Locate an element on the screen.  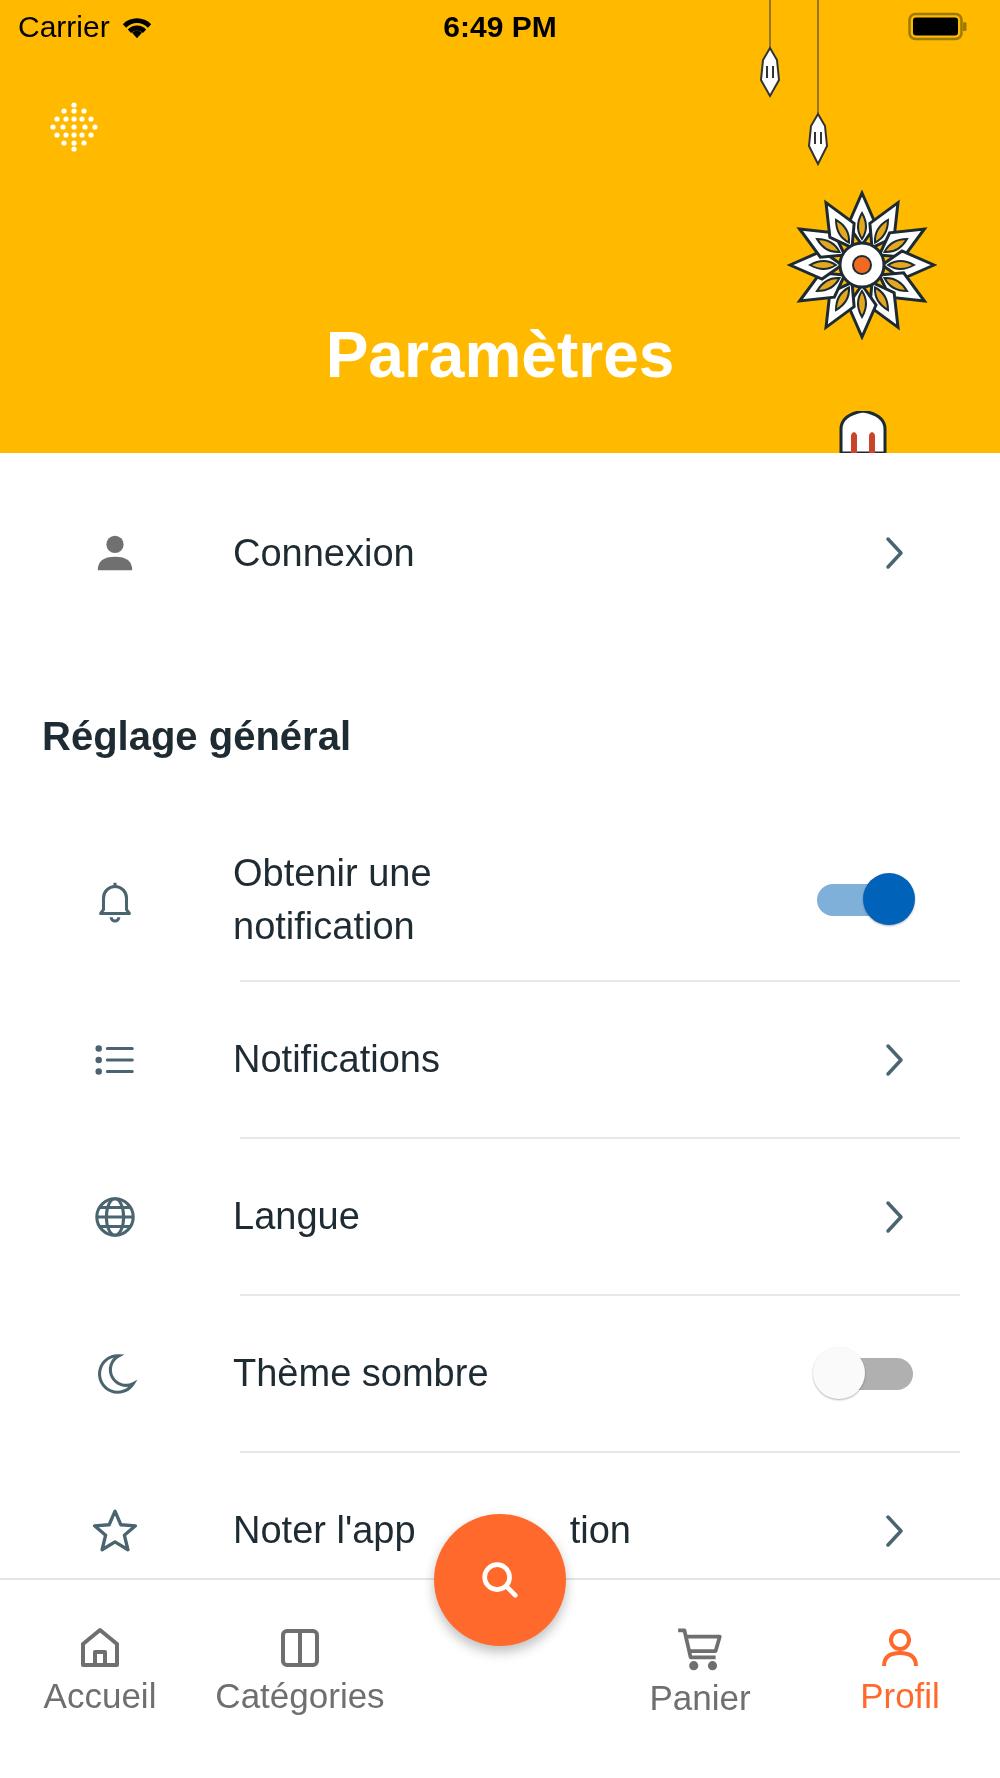
carrier-label: Carrier is located at coordinates (64, 27).